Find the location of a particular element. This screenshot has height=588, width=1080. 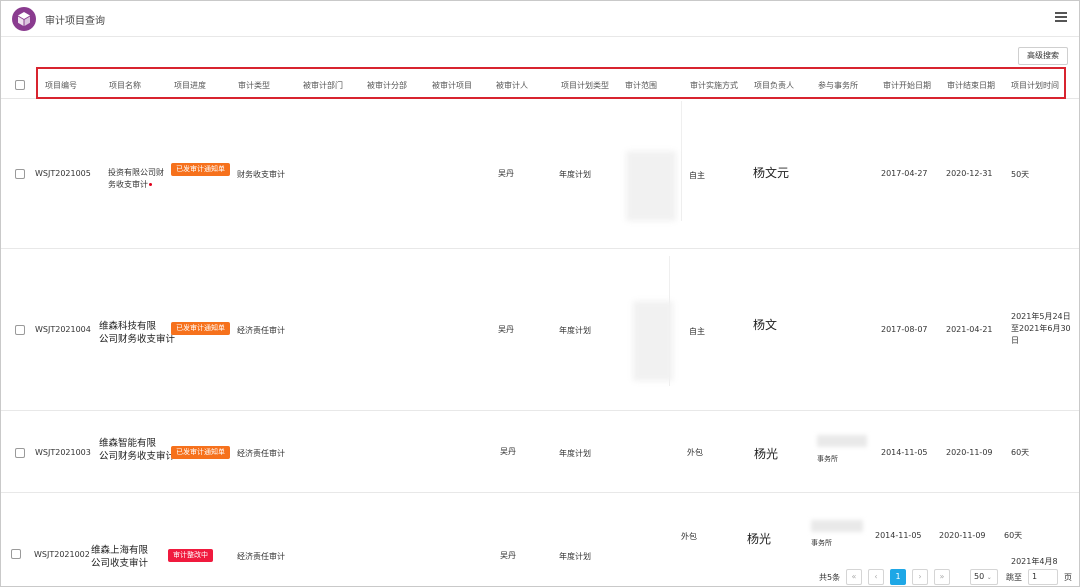

prev-page-button: ‹ is located at coordinates (876, 577).